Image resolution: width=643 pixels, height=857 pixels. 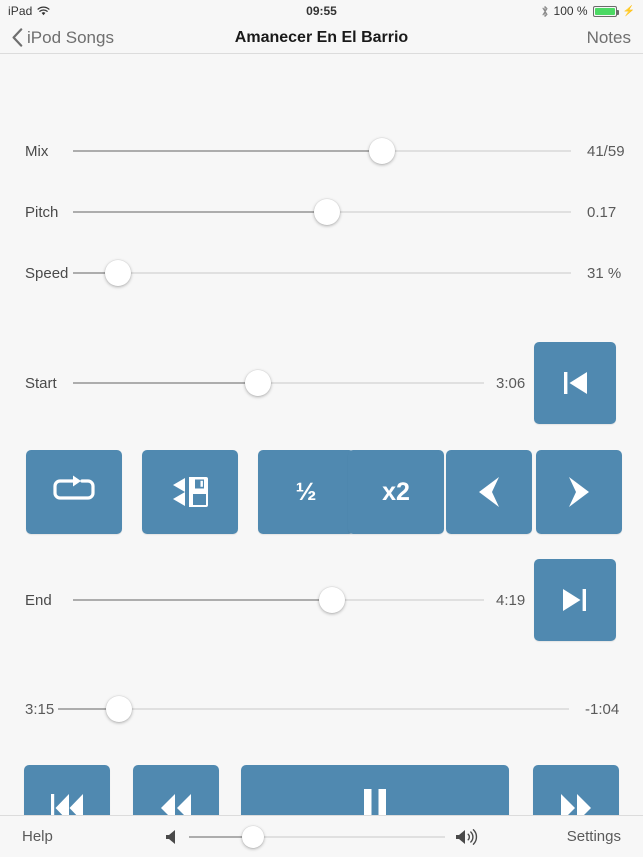 What do you see at coordinates (628, 11) in the screenshot?
I see `charging-bolt-icon: ⚡` at bounding box center [628, 11].